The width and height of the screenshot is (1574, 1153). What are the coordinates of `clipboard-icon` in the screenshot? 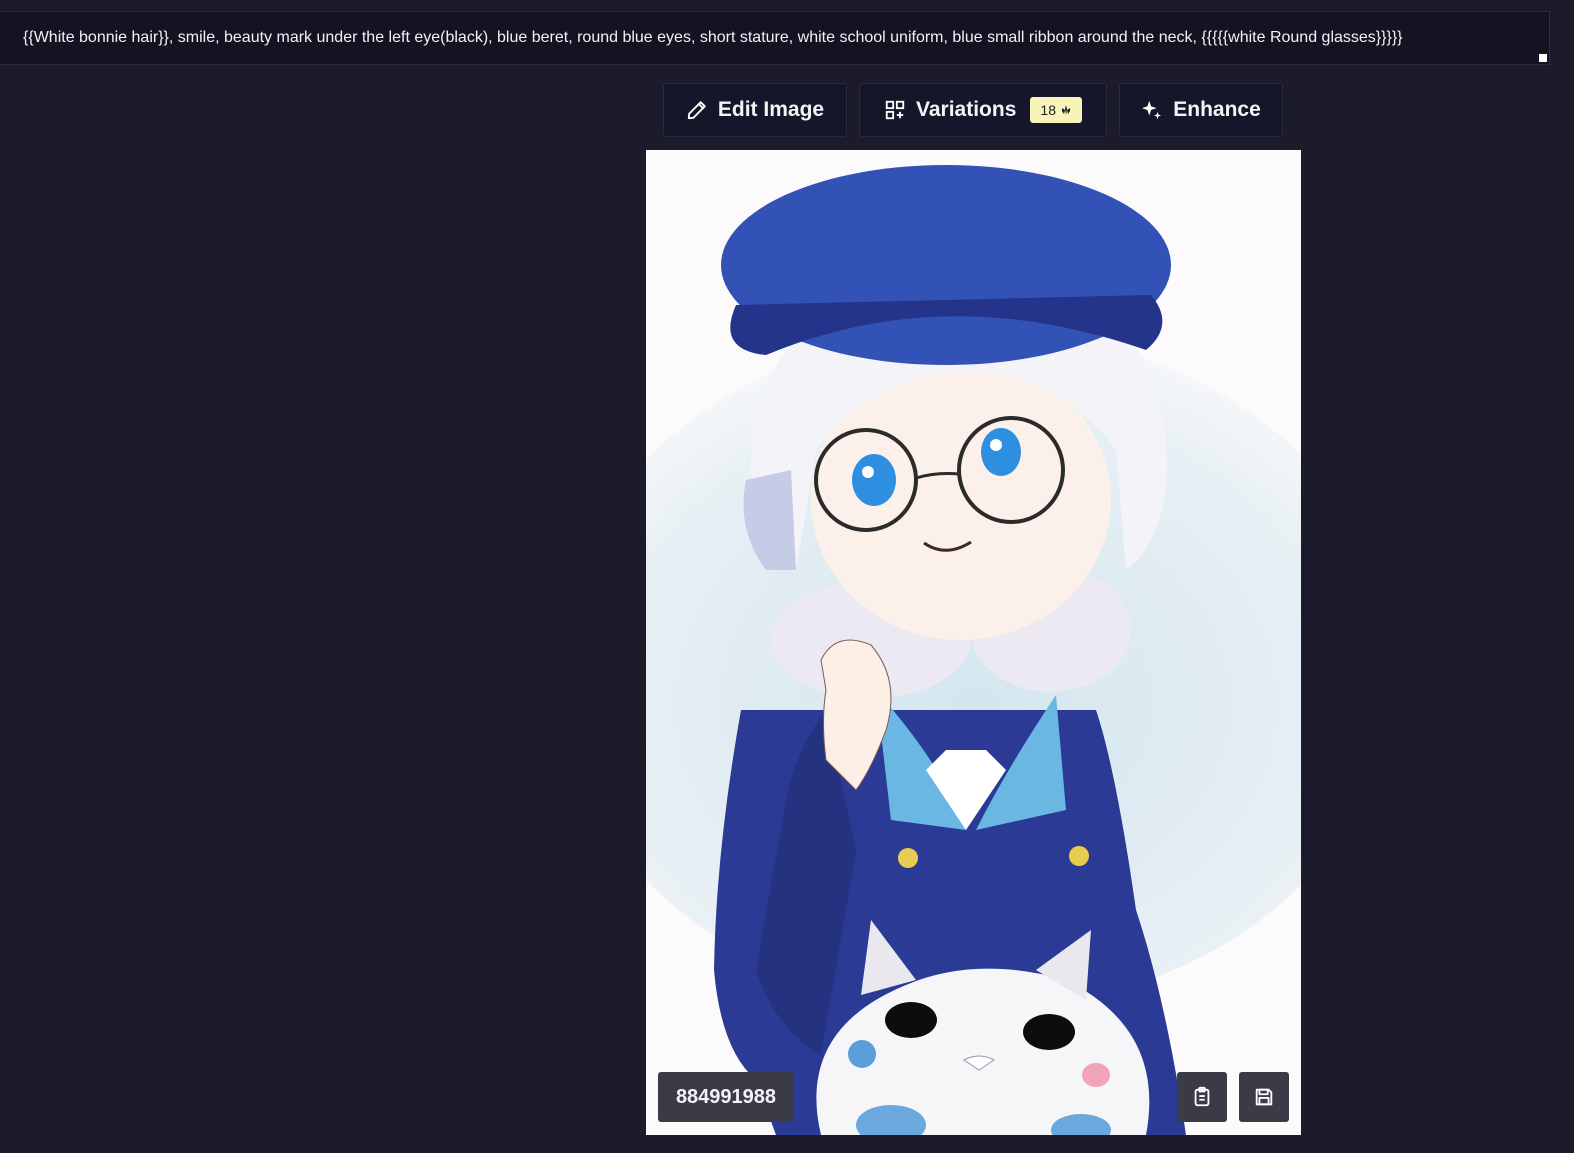 It's located at (1202, 1096).